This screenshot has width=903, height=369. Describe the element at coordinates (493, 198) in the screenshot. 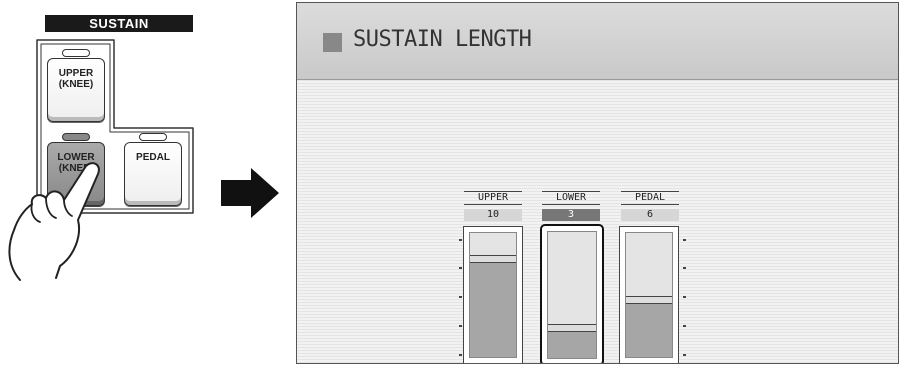

I see `upper-channel-label: UPPER` at that location.